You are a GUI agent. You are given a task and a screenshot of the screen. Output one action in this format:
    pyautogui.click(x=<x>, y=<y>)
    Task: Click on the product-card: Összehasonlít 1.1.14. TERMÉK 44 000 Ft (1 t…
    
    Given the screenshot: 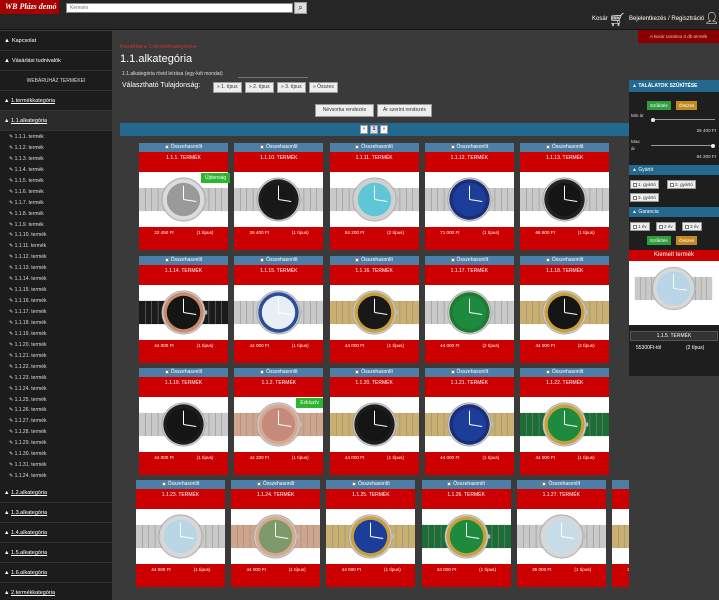 What is the action you would take?
    pyautogui.click(x=183, y=309)
    